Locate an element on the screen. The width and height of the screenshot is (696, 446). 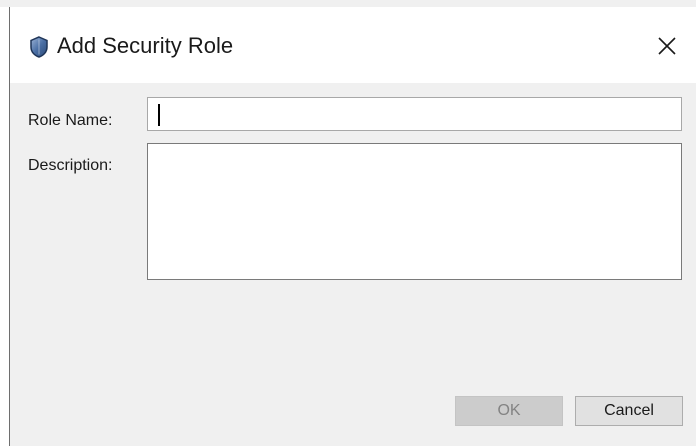
role-name-input is located at coordinates (414, 114).